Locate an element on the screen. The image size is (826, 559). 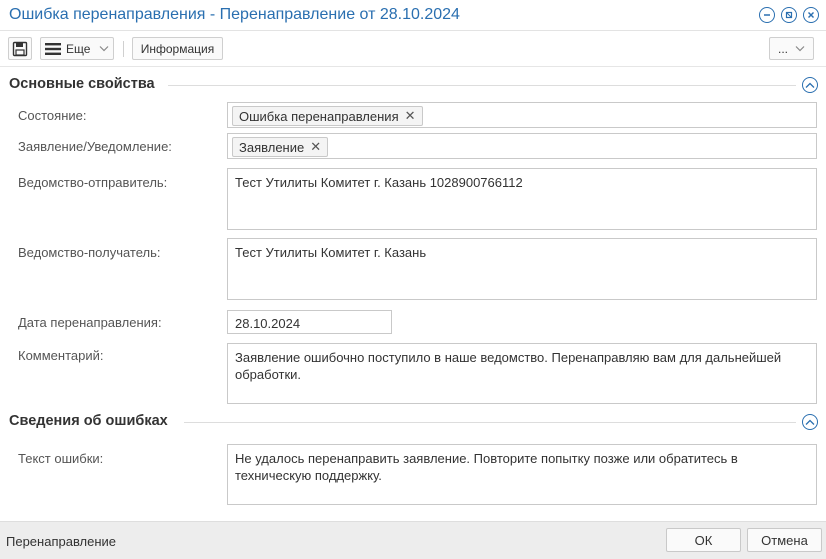
minimize-icon is located at coordinates (767, 15).